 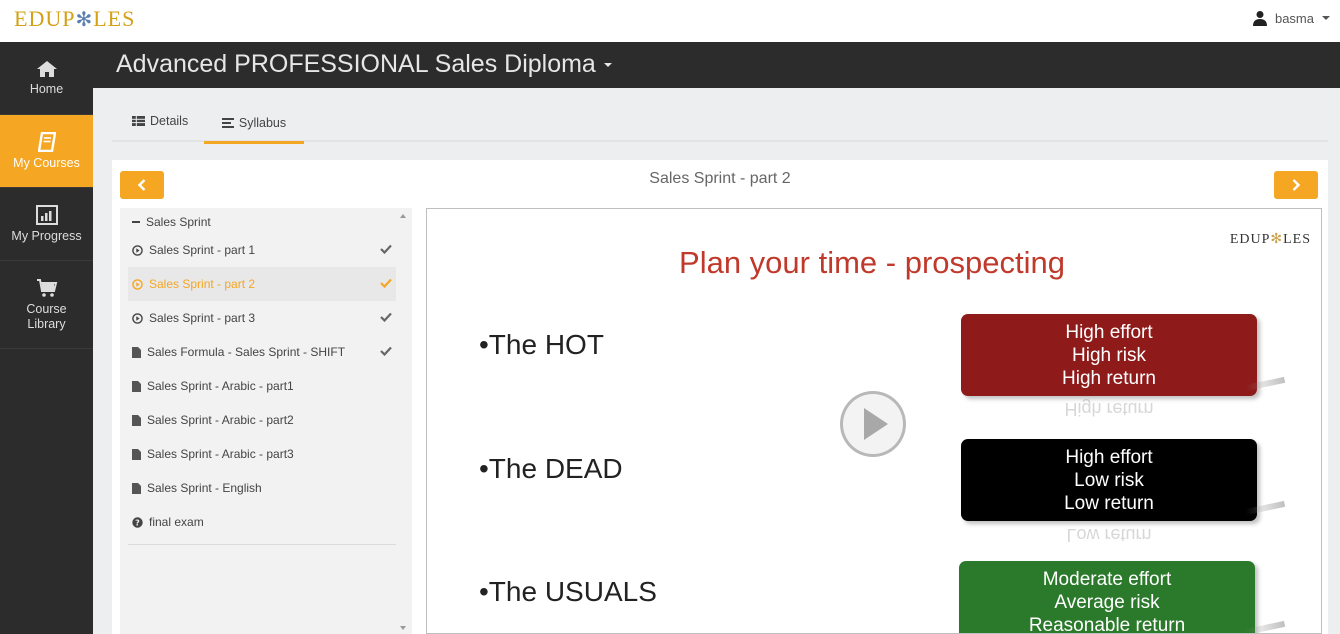 I want to click on lesson-title: Sales Sprint - part 2, so click(x=720, y=178).